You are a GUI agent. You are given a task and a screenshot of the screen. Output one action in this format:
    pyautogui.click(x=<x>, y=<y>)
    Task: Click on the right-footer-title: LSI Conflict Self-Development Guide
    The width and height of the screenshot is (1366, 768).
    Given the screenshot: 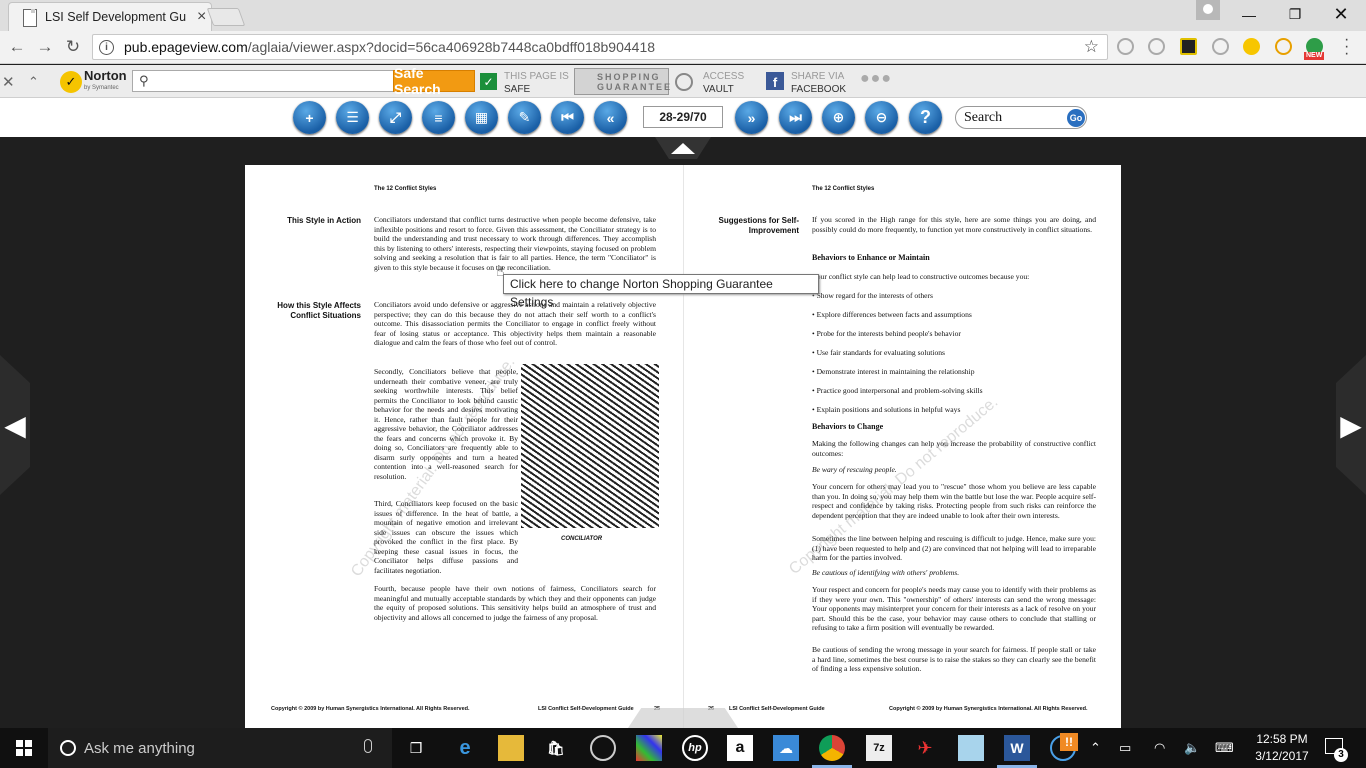 What is the action you would take?
    pyautogui.click(x=777, y=709)
    